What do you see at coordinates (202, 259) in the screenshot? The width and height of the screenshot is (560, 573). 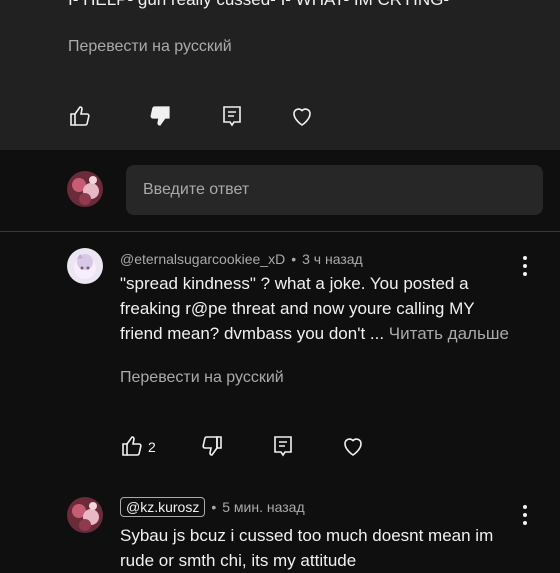 I see `comment-author: @eternalsugarcookiee_xD` at bounding box center [202, 259].